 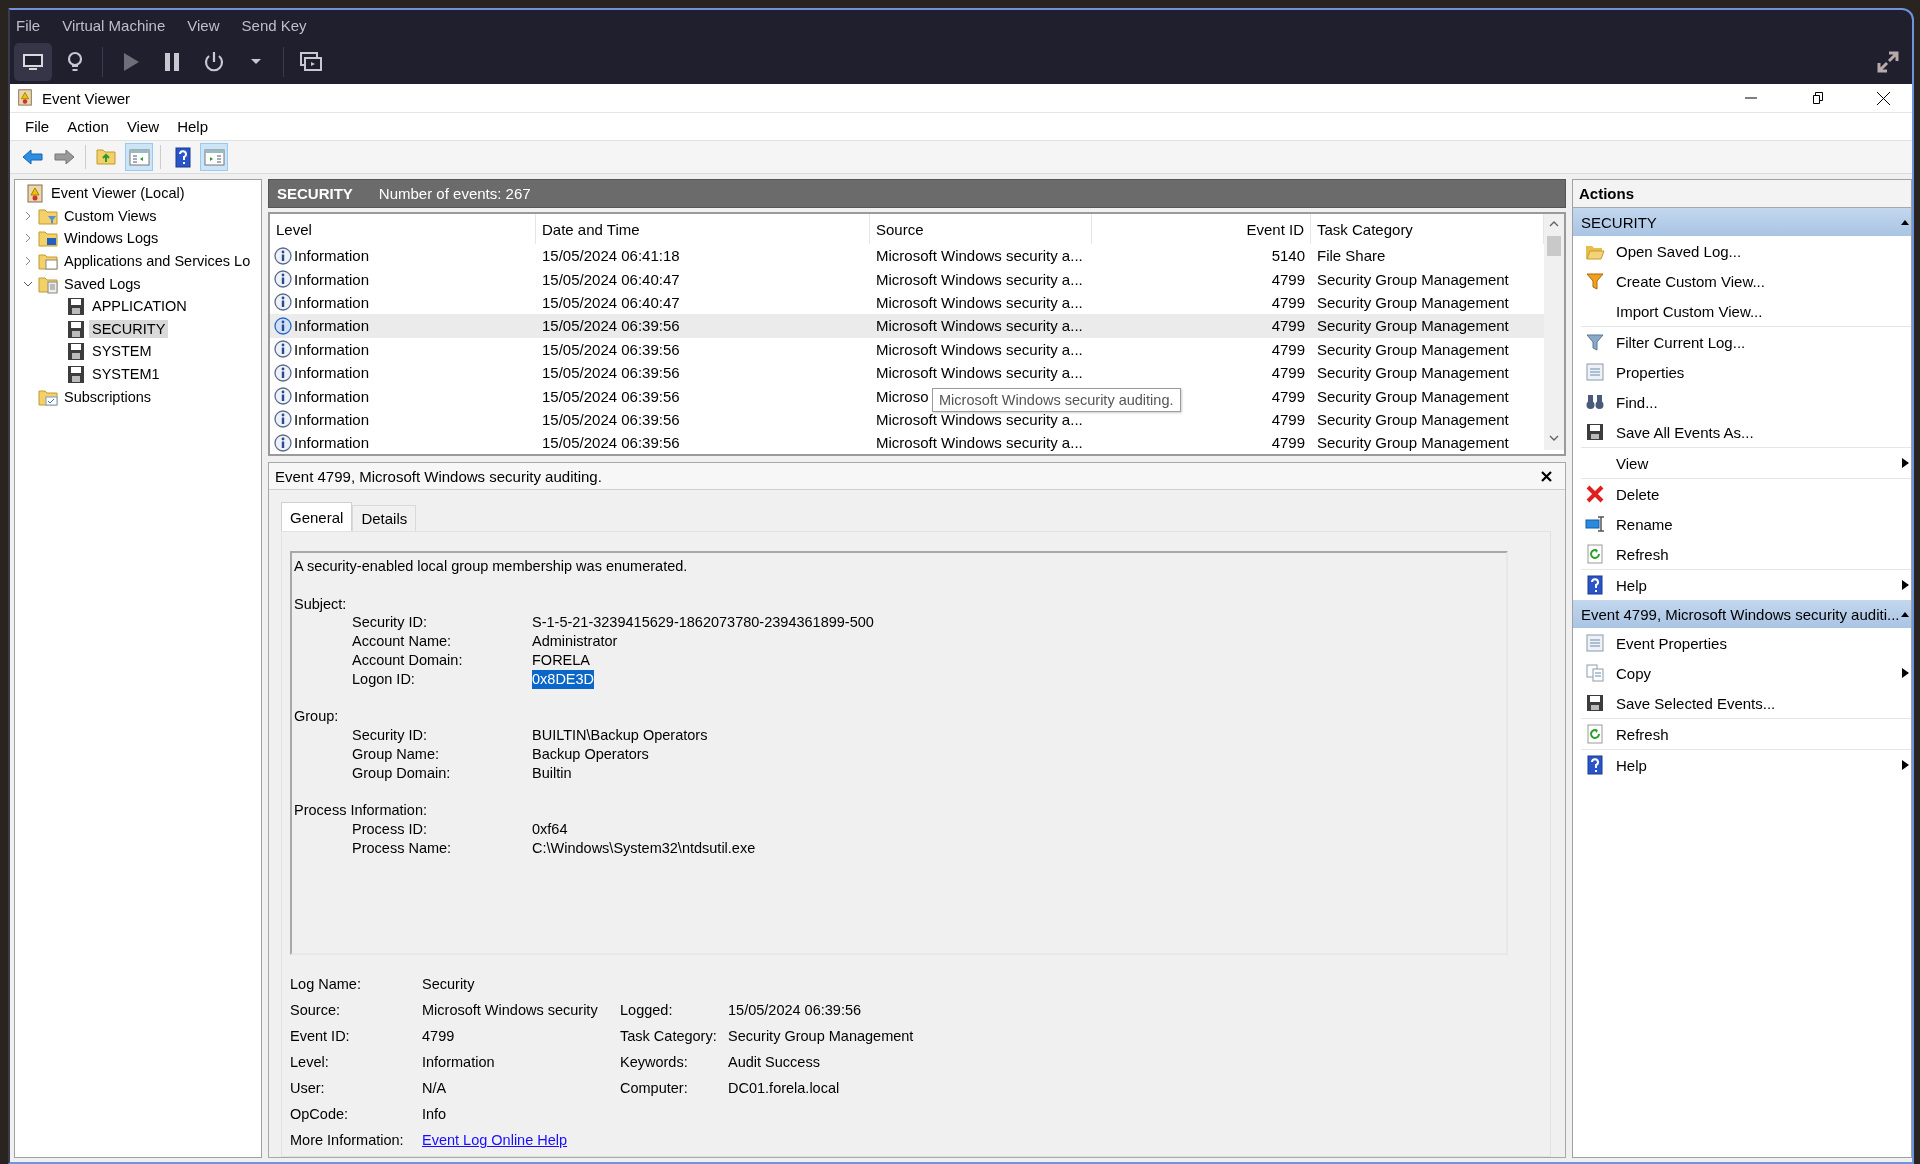 What do you see at coordinates (310, 1062) in the screenshot?
I see `field-label: Level:` at bounding box center [310, 1062].